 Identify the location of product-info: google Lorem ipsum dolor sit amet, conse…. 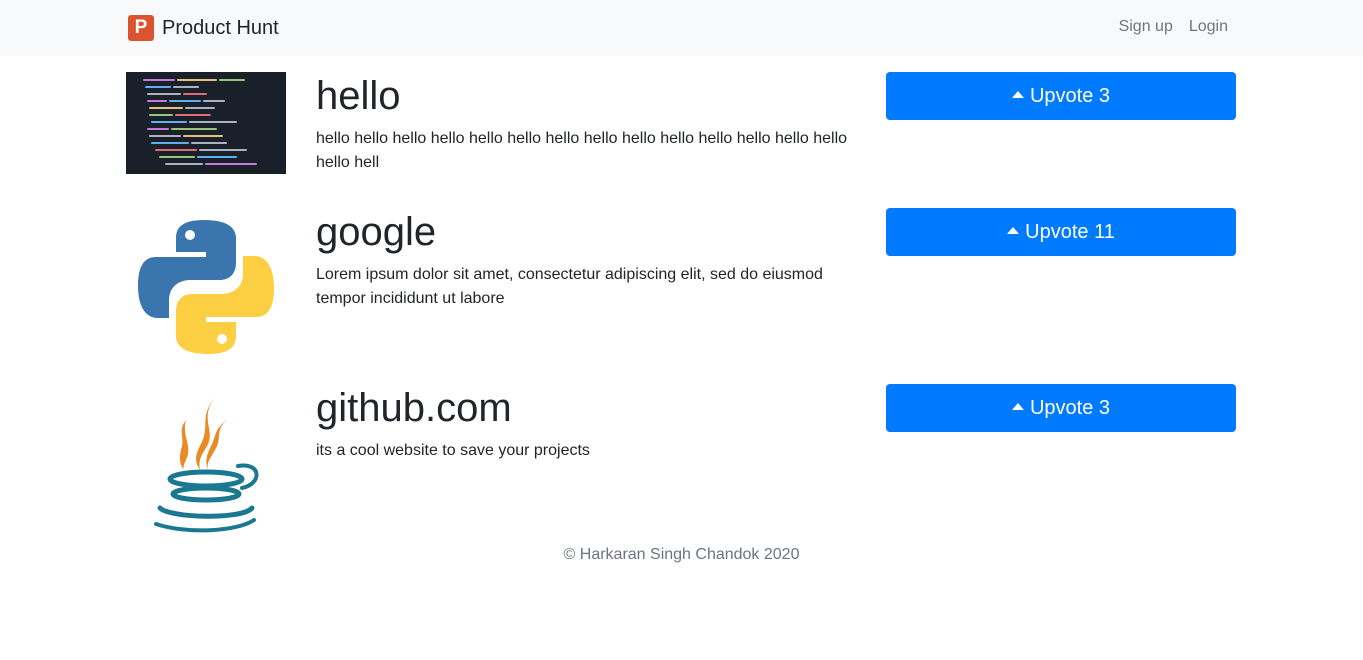
(588, 259).